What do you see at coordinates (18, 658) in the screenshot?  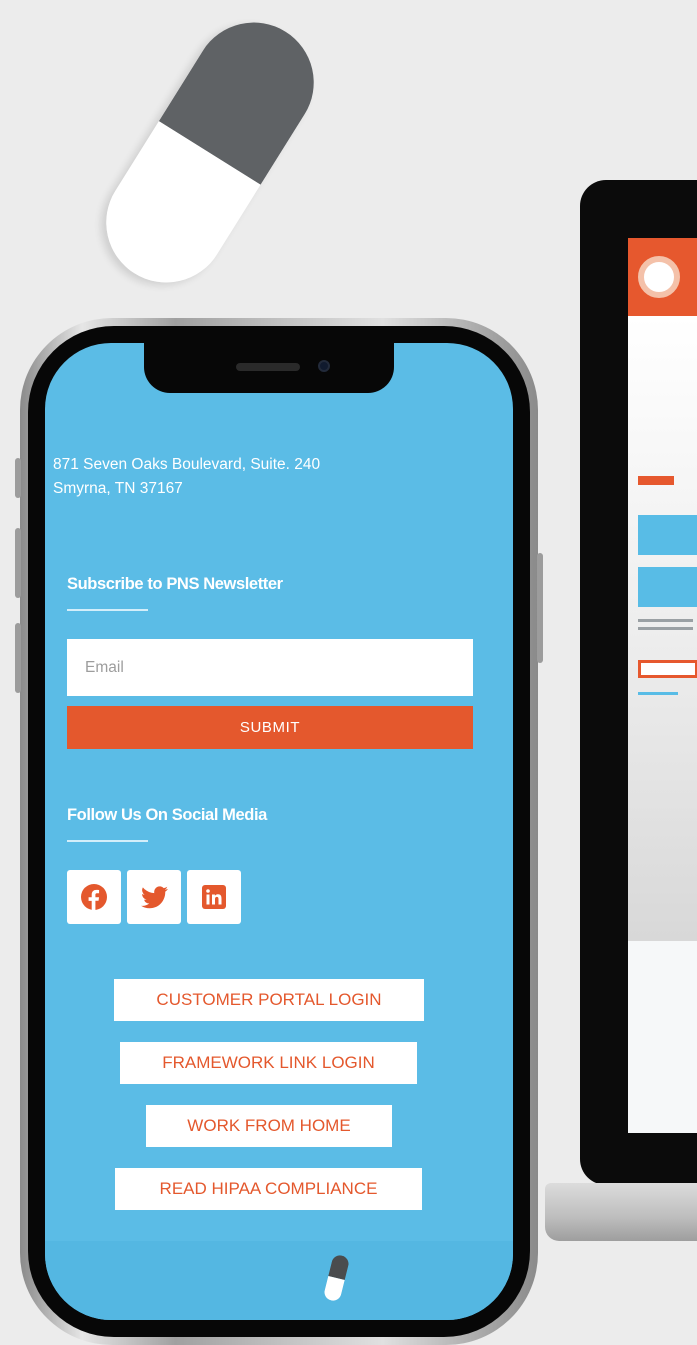 I see `phone-volume-down-button` at bounding box center [18, 658].